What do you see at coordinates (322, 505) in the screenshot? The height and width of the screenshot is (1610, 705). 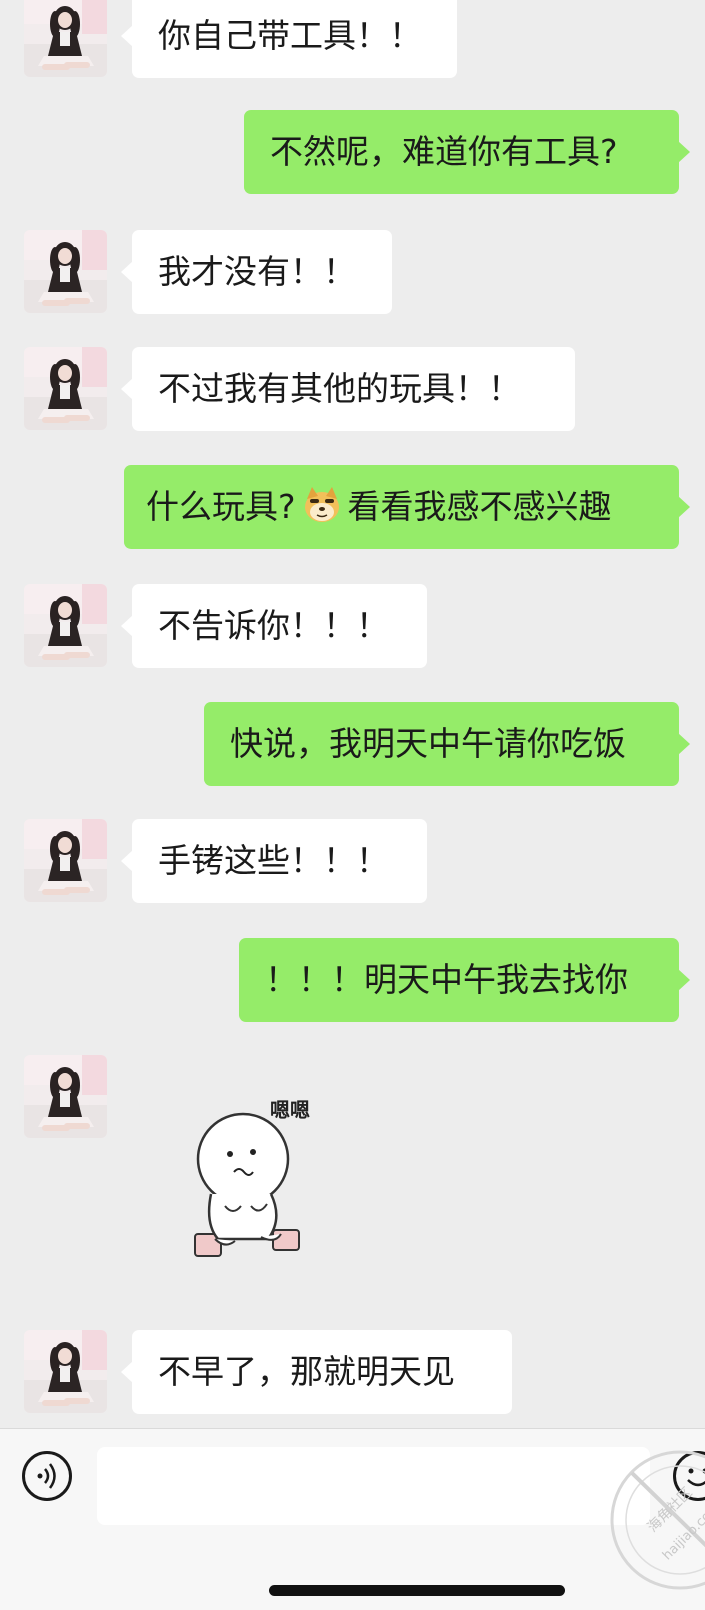 I see `doge-emoji-icon` at bounding box center [322, 505].